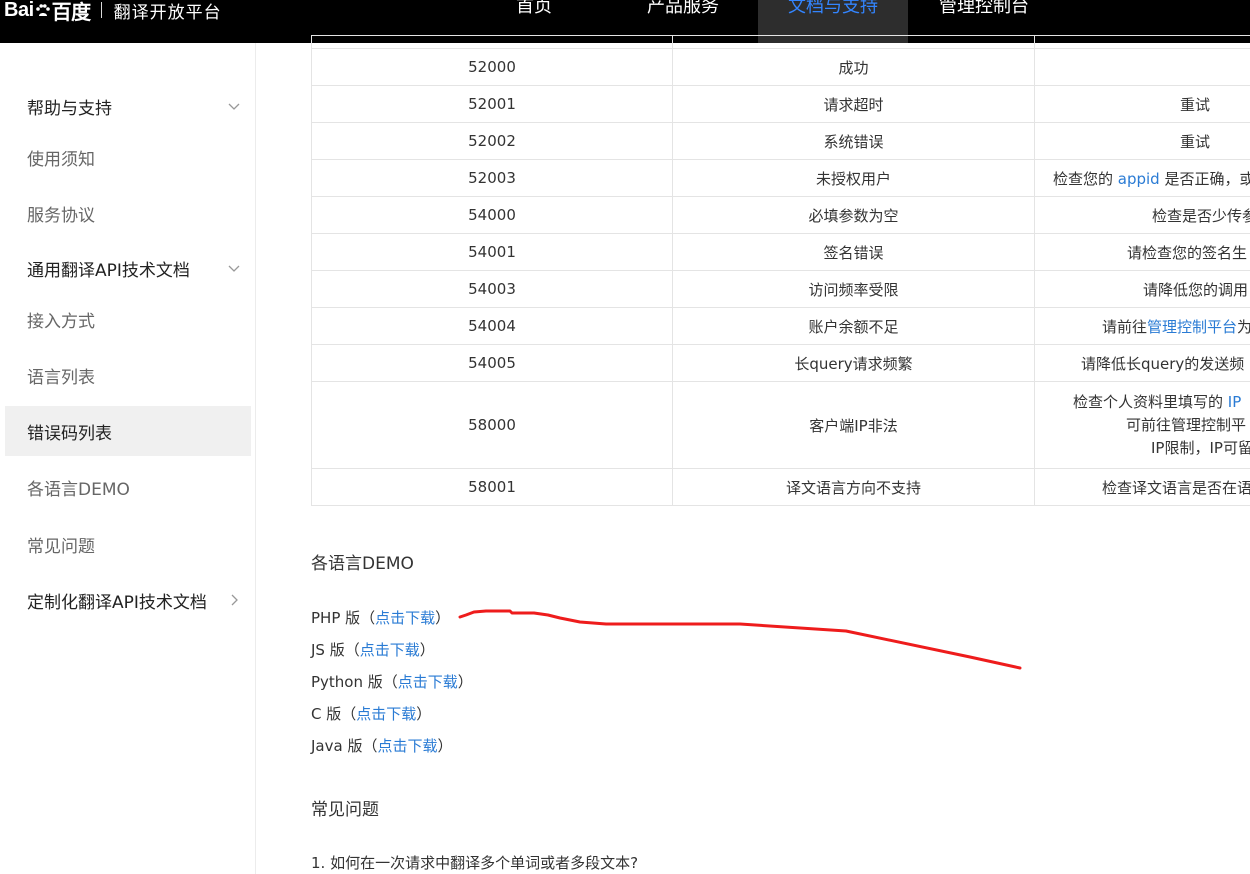 The image size is (1250, 874). Describe the element at coordinates (337, 746) in the screenshot. I see `demo-lang-label: Java 版` at that location.